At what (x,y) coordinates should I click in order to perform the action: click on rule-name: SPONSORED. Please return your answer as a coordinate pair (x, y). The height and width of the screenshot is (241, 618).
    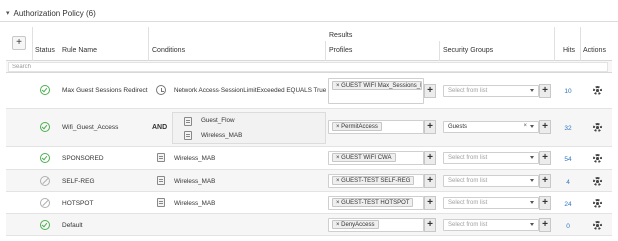
    Looking at the image, I should click on (83, 158).